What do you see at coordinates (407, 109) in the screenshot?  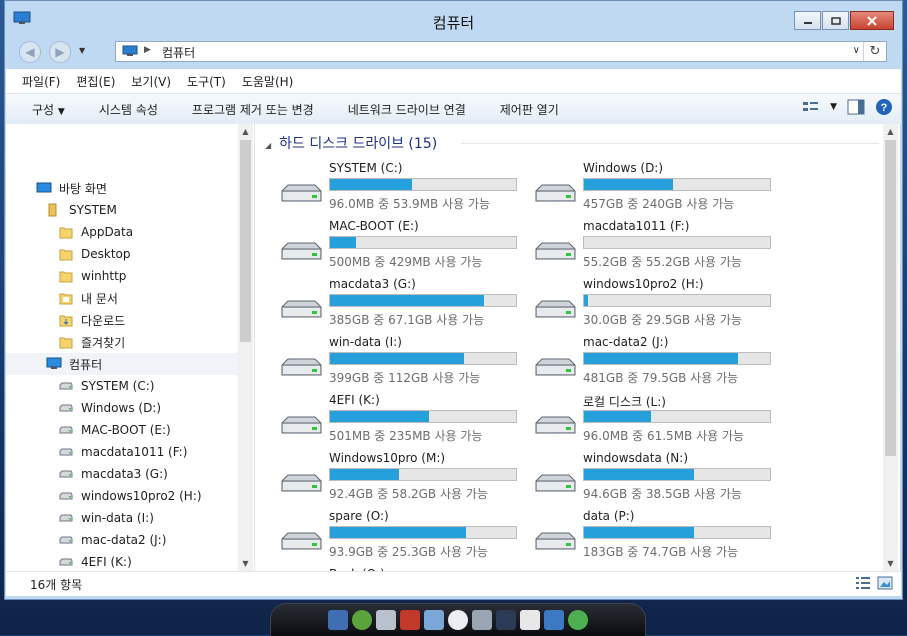 I see `map-network-drive-button: 네트워크 드라이브 연결` at bounding box center [407, 109].